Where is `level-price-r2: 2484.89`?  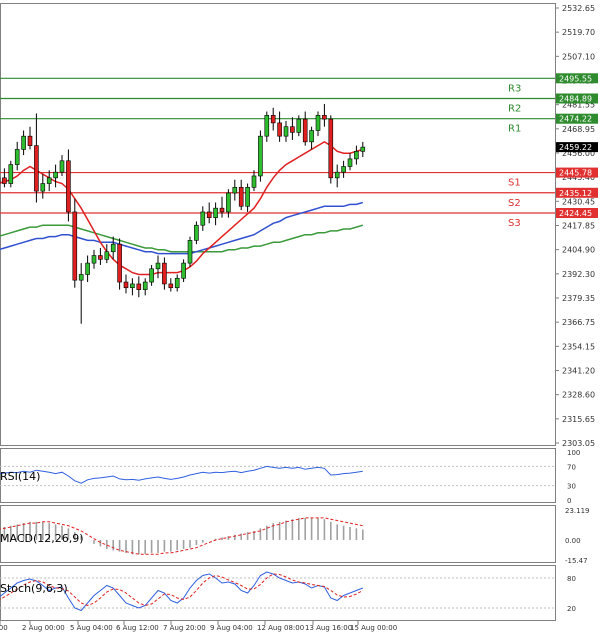 level-price-r2: 2484.89 is located at coordinates (575, 98).